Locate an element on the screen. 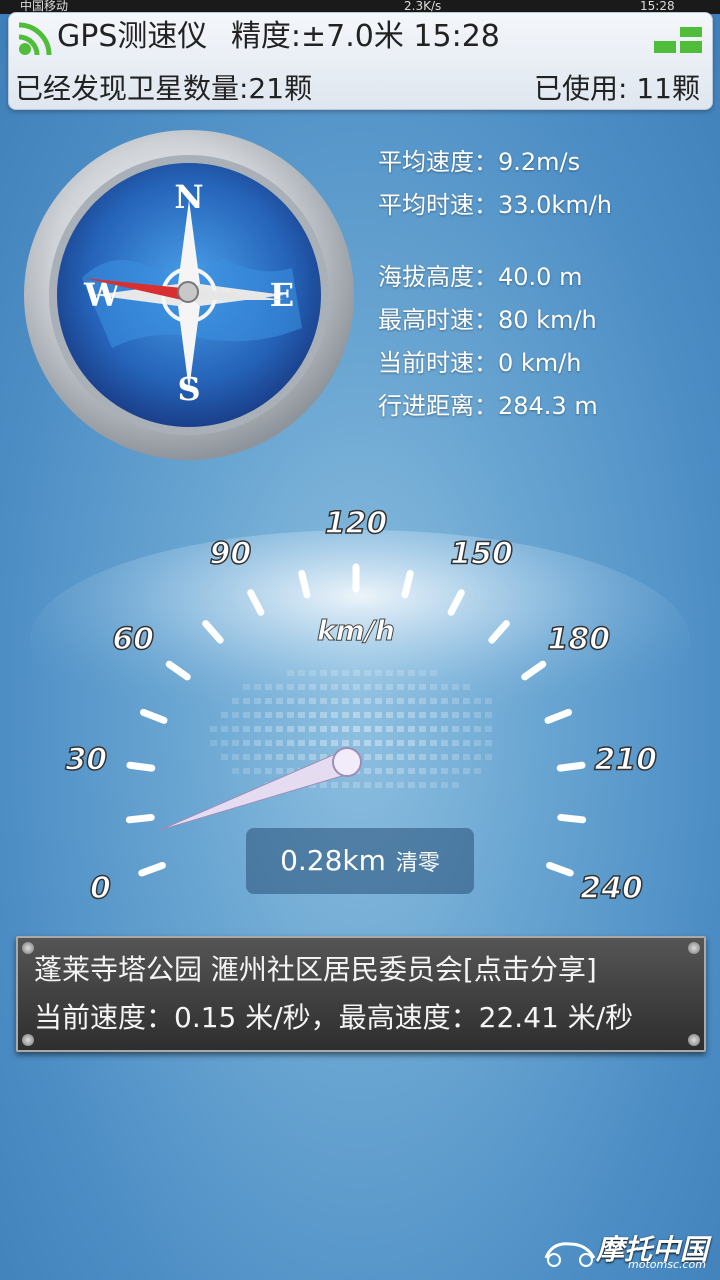  gauge-label: 120 is located at coordinates (356, 523).